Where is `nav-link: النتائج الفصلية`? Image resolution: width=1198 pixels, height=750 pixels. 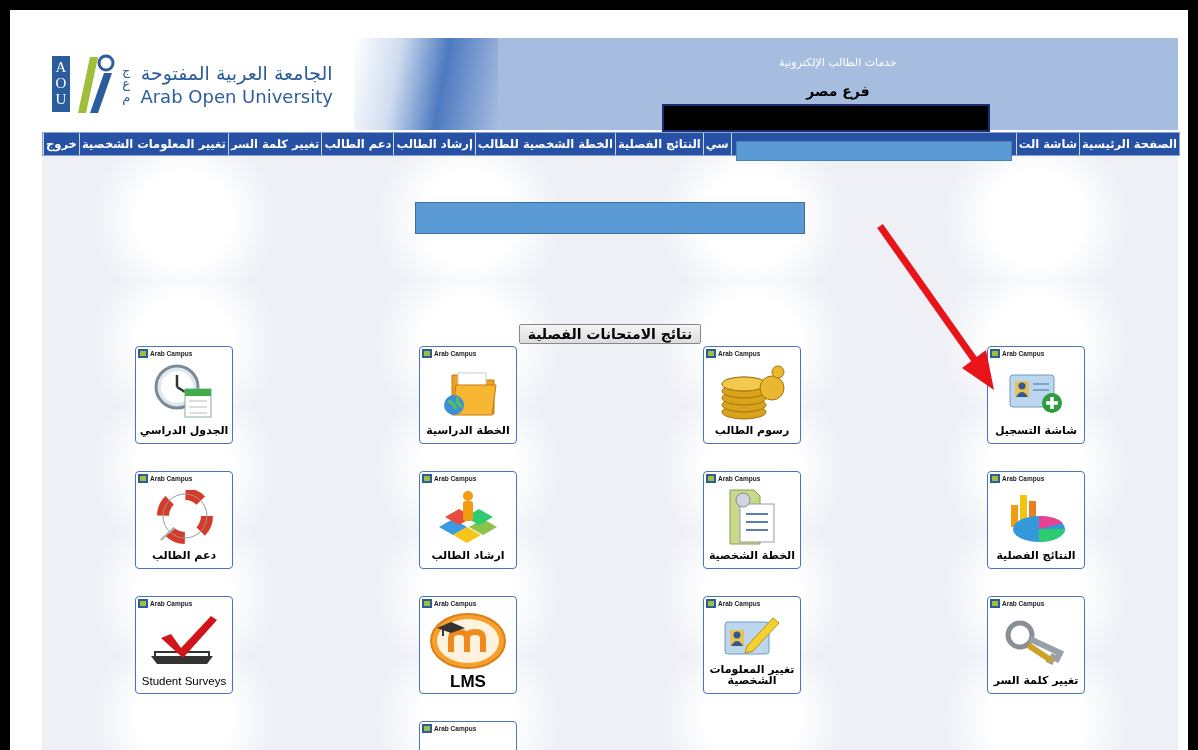 nav-link: النتائج الفصلية is located at coordinates (658, 144).